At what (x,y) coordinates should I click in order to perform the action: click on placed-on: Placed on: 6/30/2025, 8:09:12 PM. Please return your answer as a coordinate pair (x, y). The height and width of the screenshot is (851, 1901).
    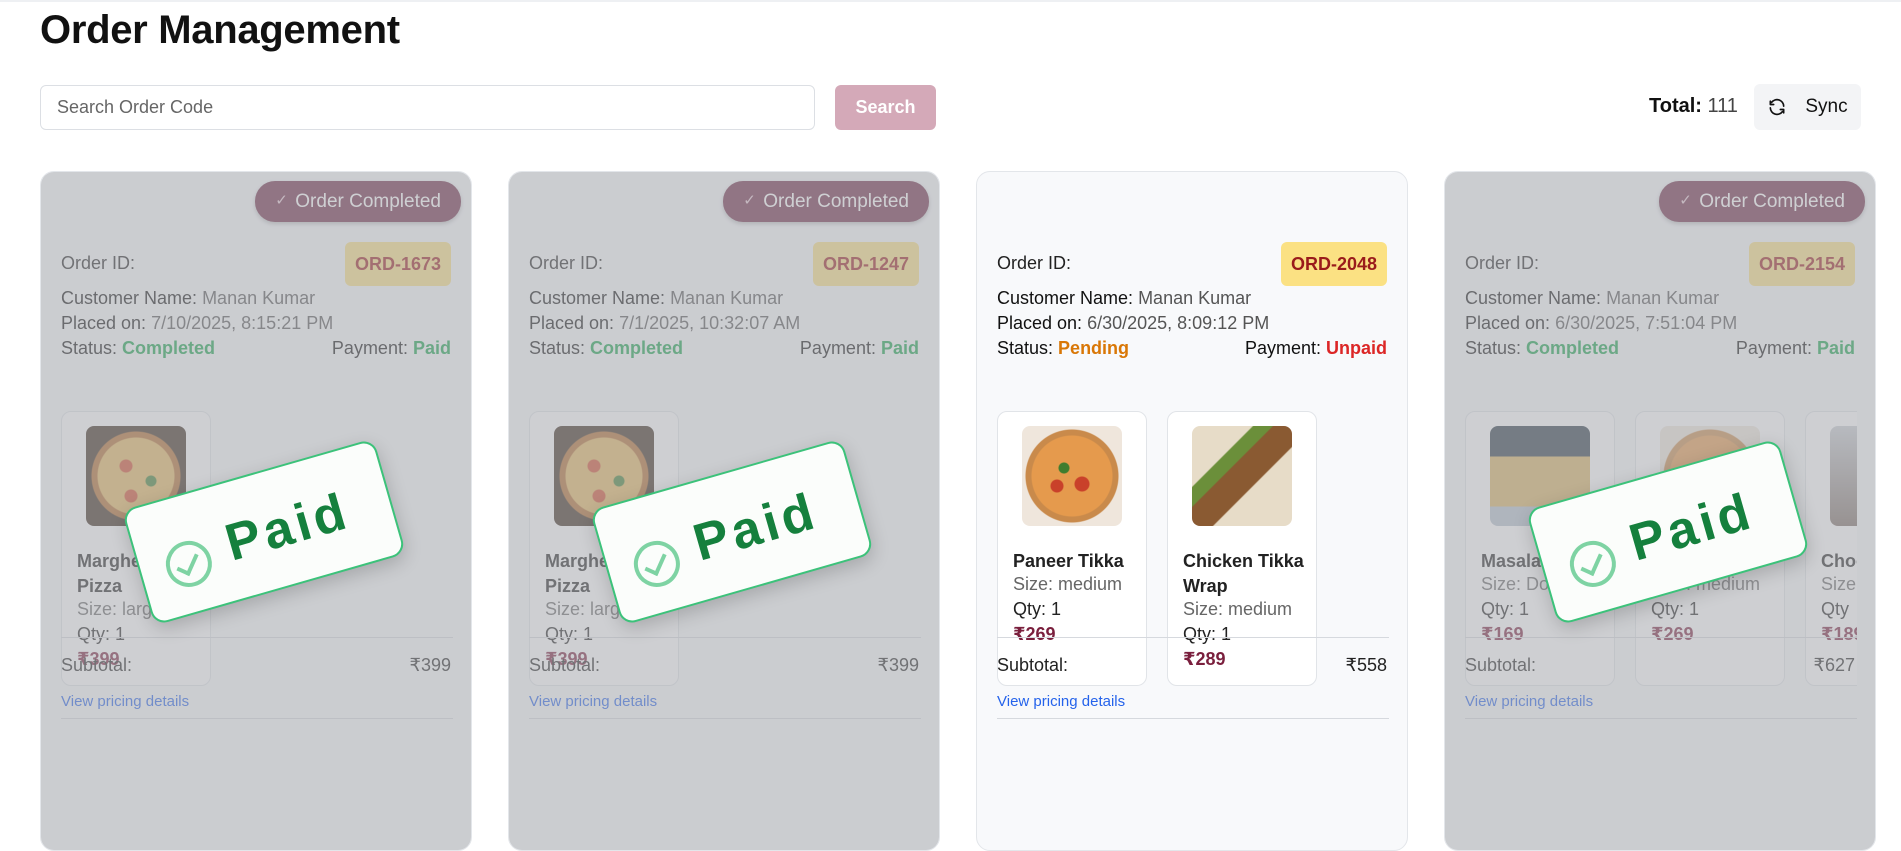
    Looking at the image, I should click on (1133, 323).